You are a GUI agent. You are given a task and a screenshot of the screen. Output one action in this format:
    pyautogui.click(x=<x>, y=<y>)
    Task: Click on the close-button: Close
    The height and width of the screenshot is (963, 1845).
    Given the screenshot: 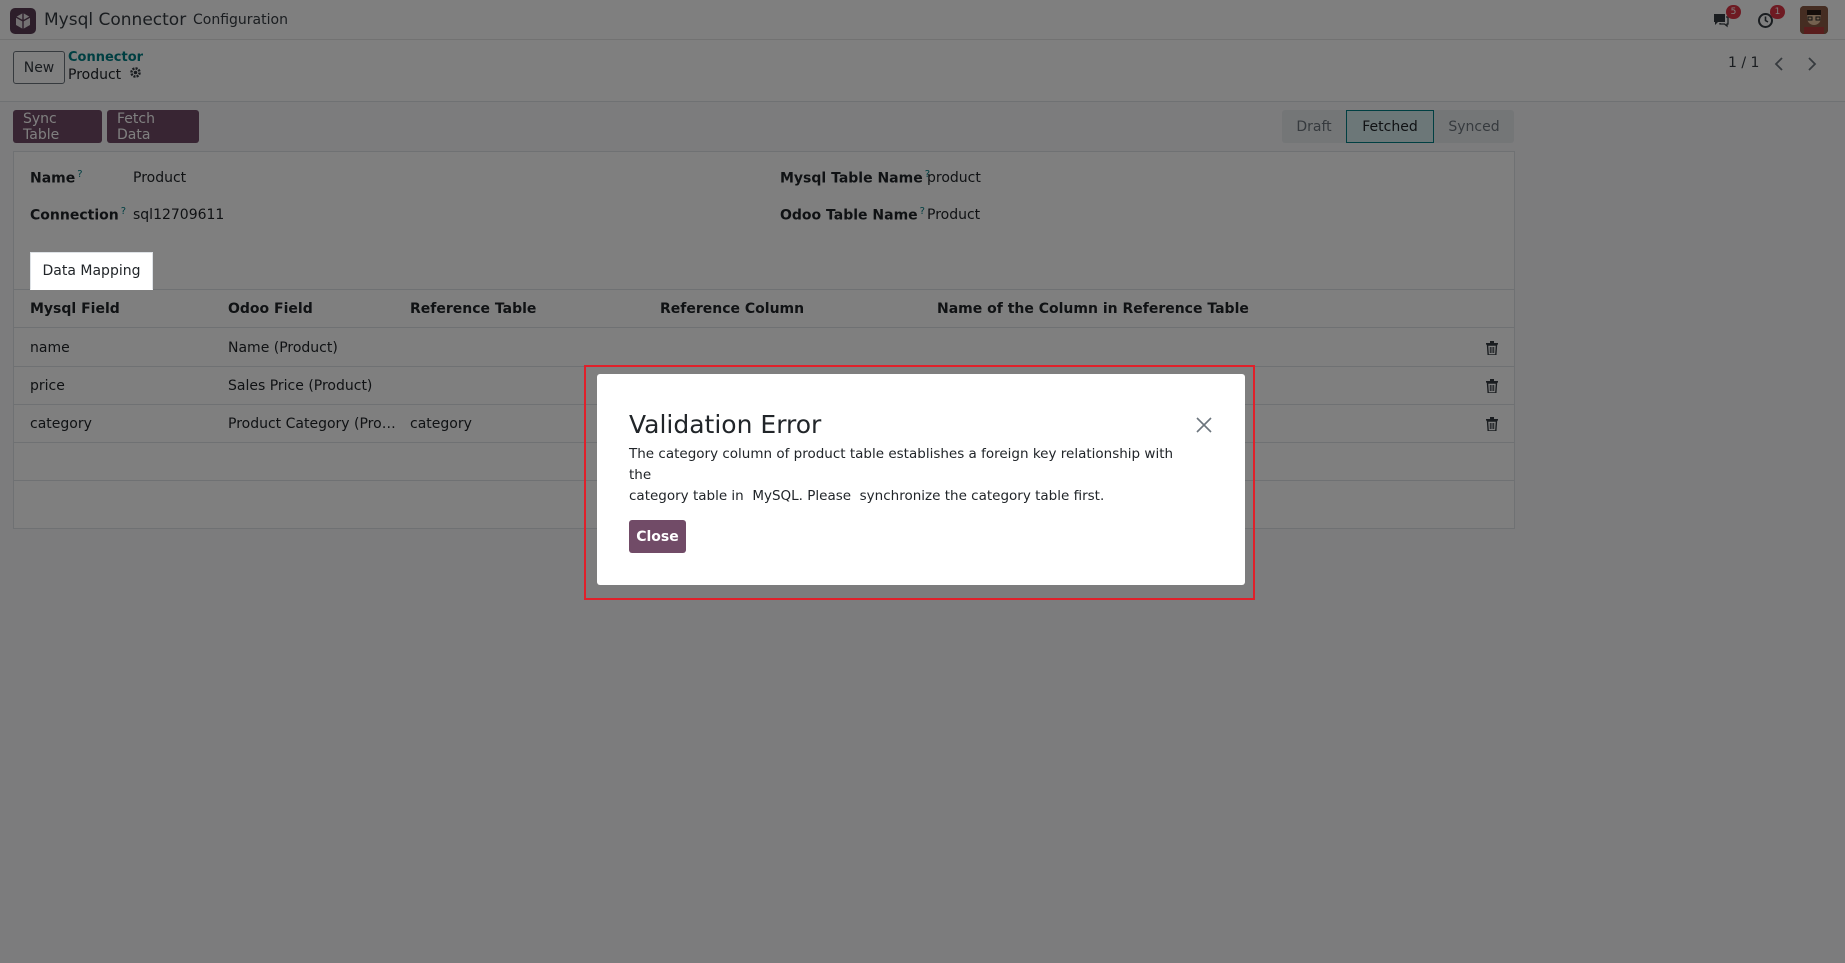 What is the action you would take?
    pyautogui.click(x=657, y=536)
    